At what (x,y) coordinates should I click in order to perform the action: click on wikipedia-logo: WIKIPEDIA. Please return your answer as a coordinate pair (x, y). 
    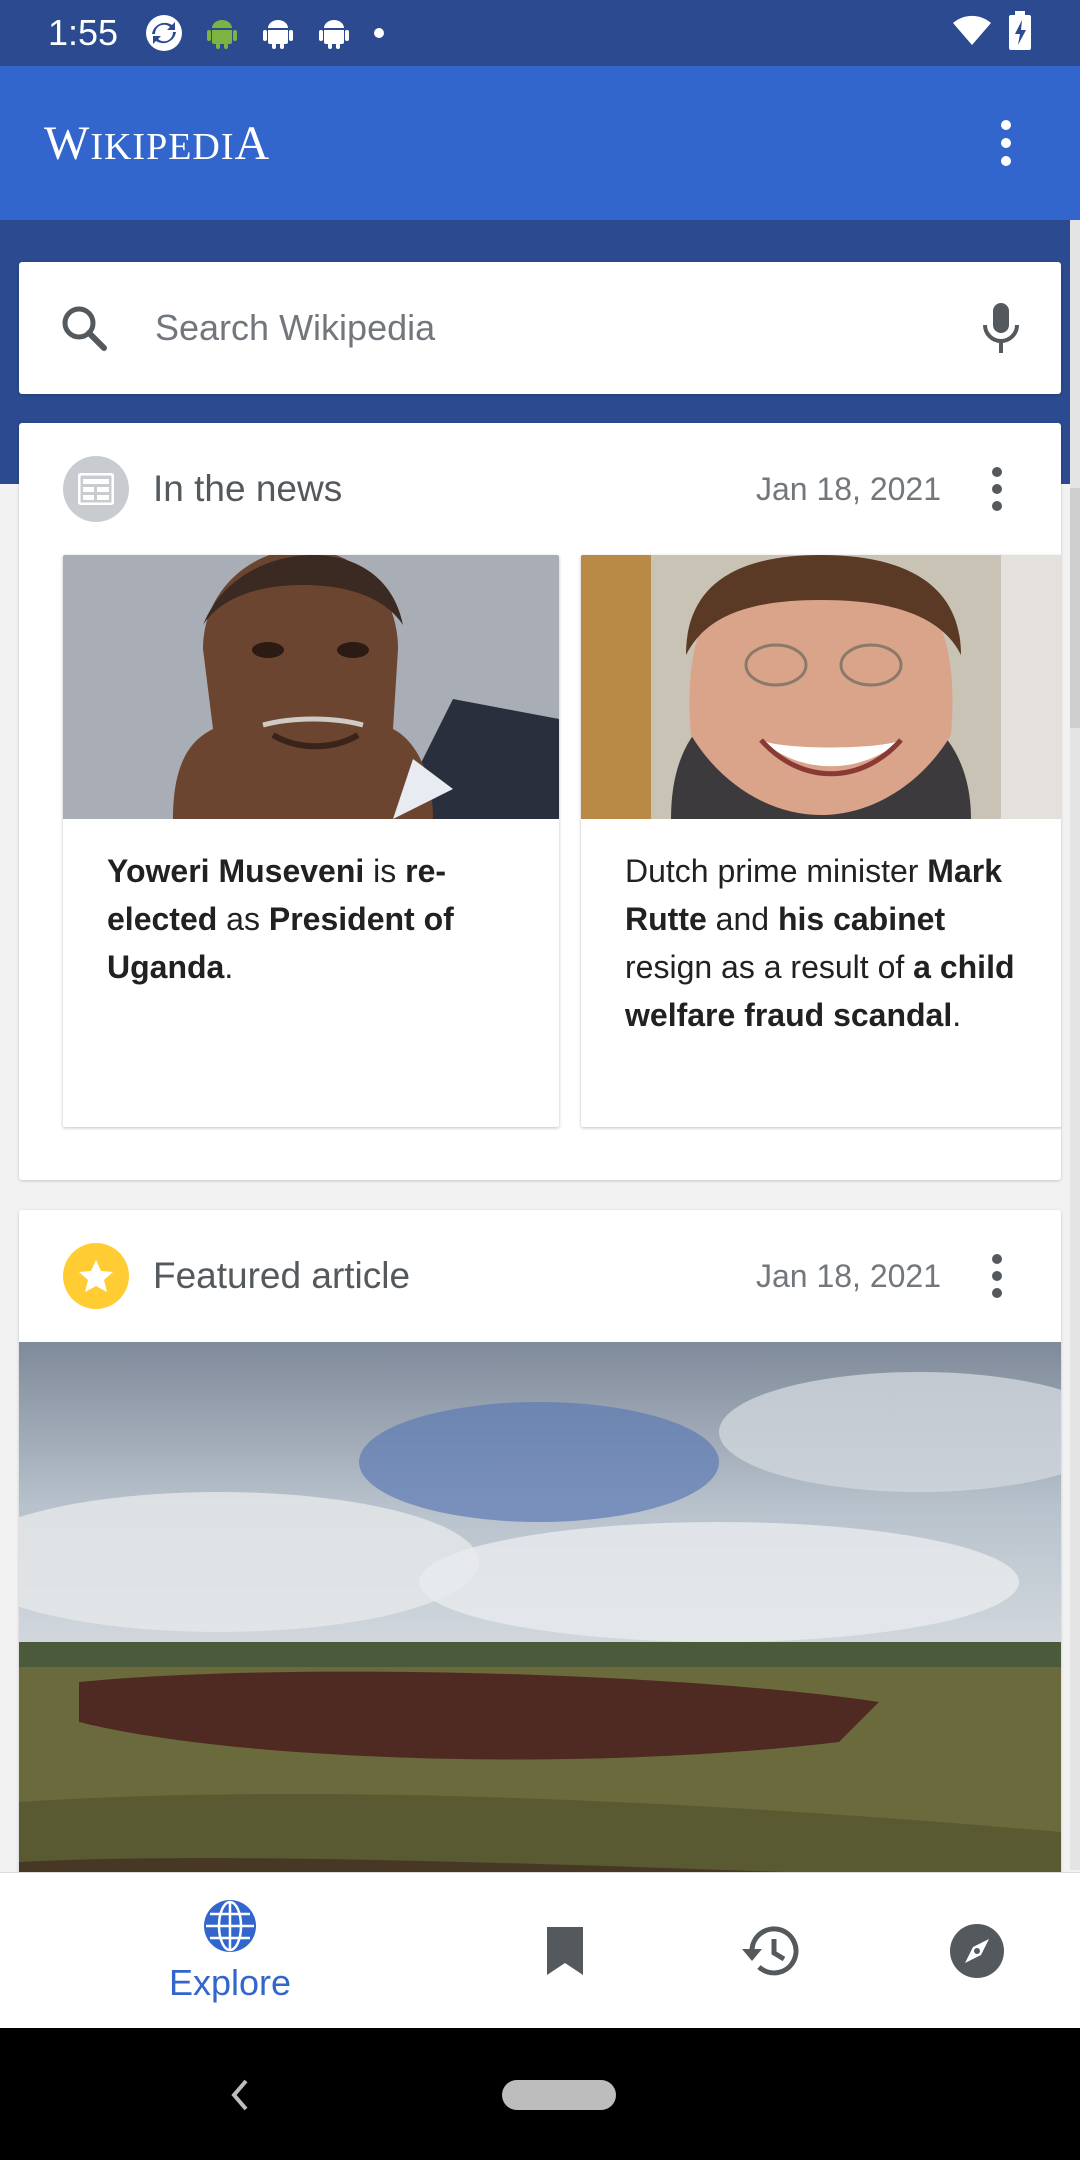
    Looking at the image, I should click on (157, 143).